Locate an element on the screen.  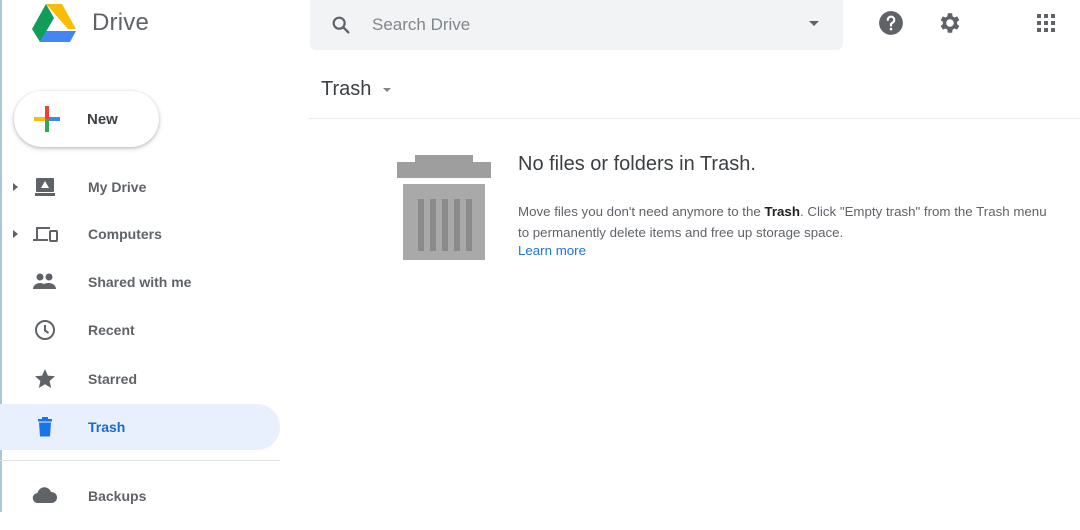
settings-button is located at coordinates (949, 23).